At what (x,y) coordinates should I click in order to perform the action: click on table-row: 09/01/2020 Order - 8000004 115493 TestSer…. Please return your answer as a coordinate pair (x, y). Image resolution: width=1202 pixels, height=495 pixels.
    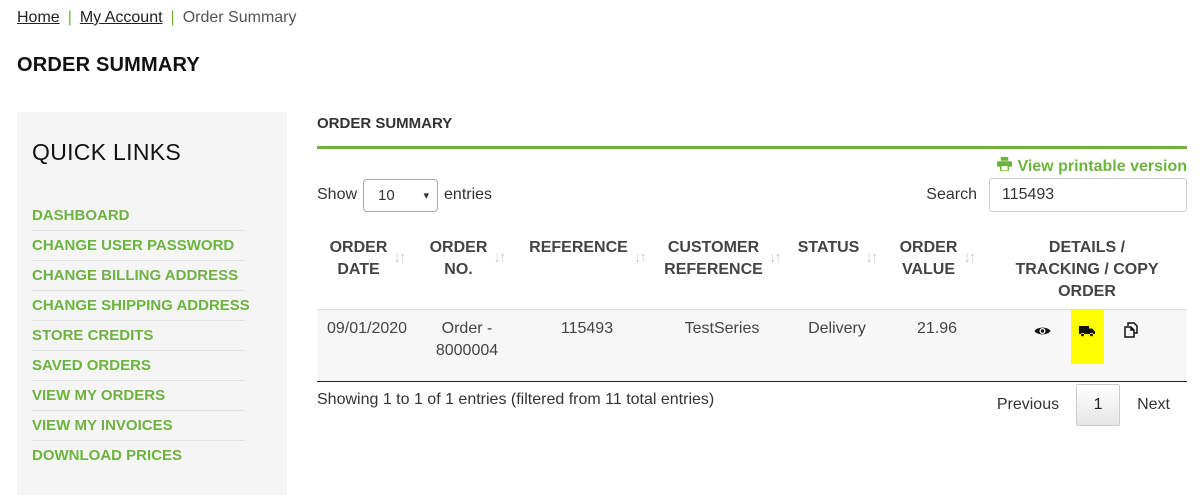
    Looking at the image, I should click on (752, 345).